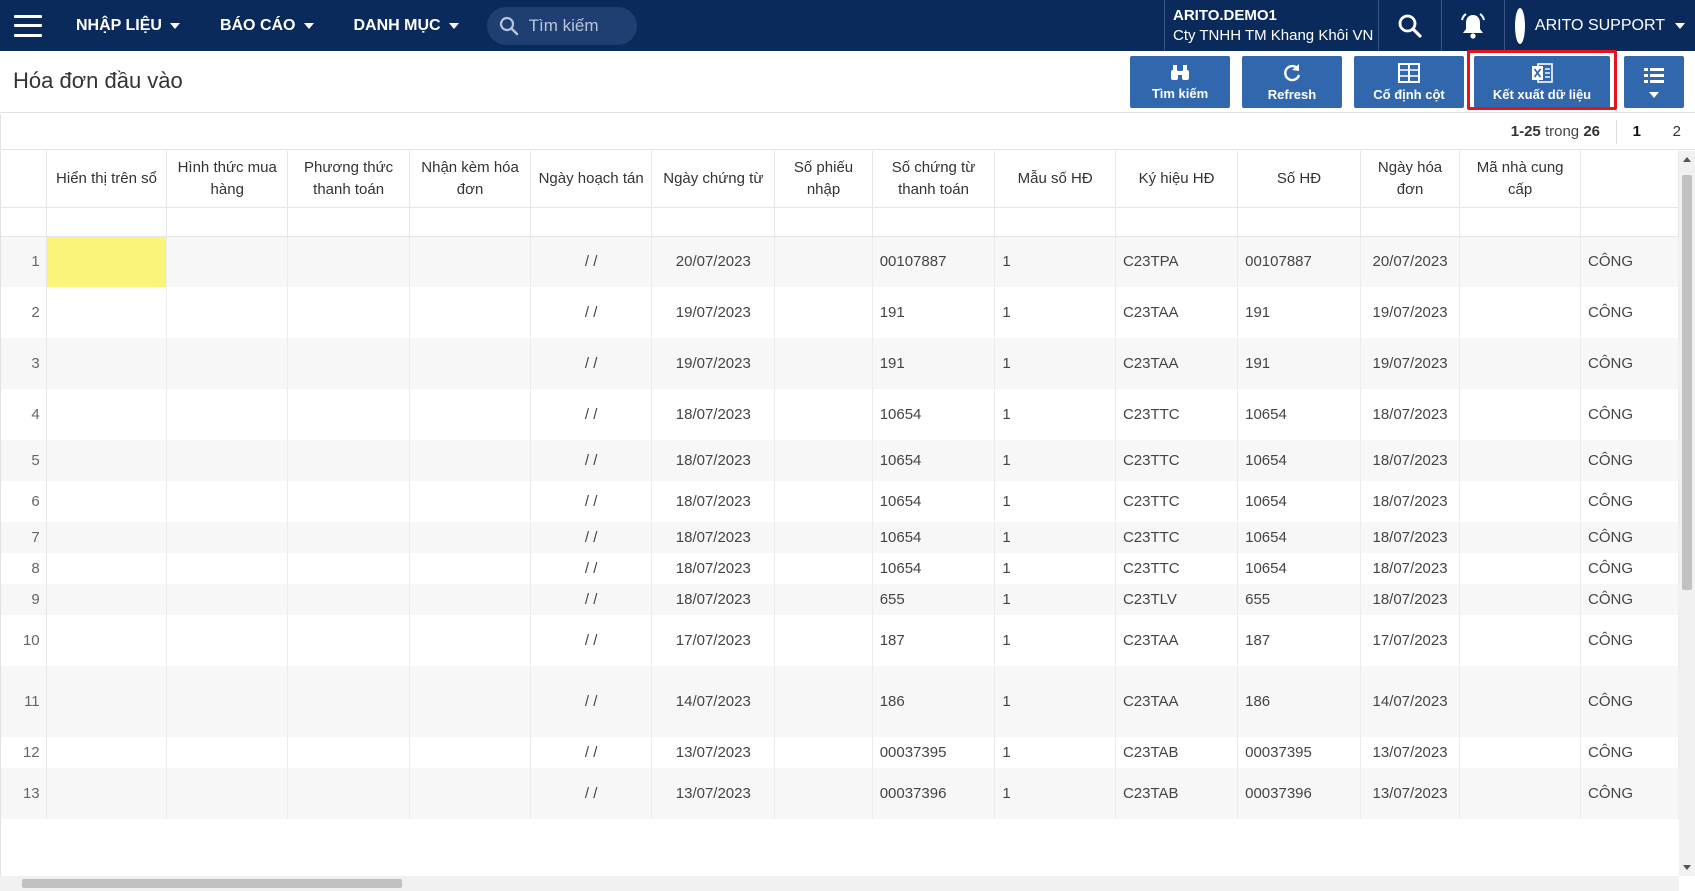 This screenshot has width=1695, height=891. I want to click on menu-bao-cao: BÁO CÁO, so click(267, 25).